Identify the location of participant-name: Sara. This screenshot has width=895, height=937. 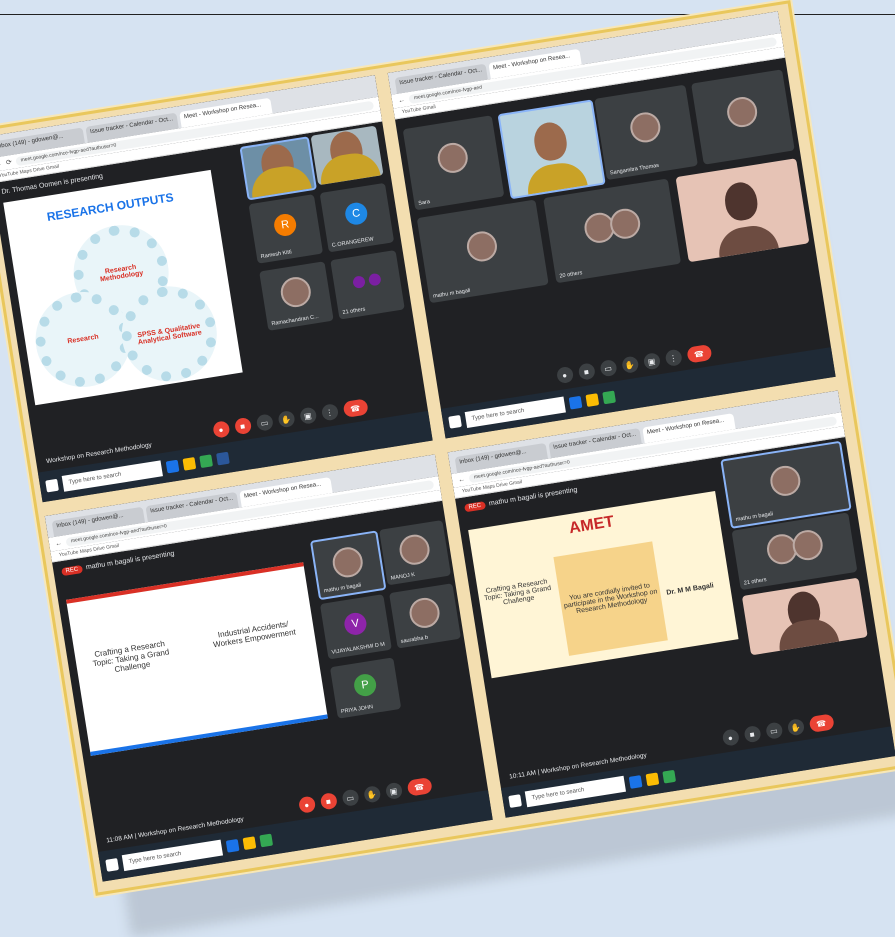
(424, 203).